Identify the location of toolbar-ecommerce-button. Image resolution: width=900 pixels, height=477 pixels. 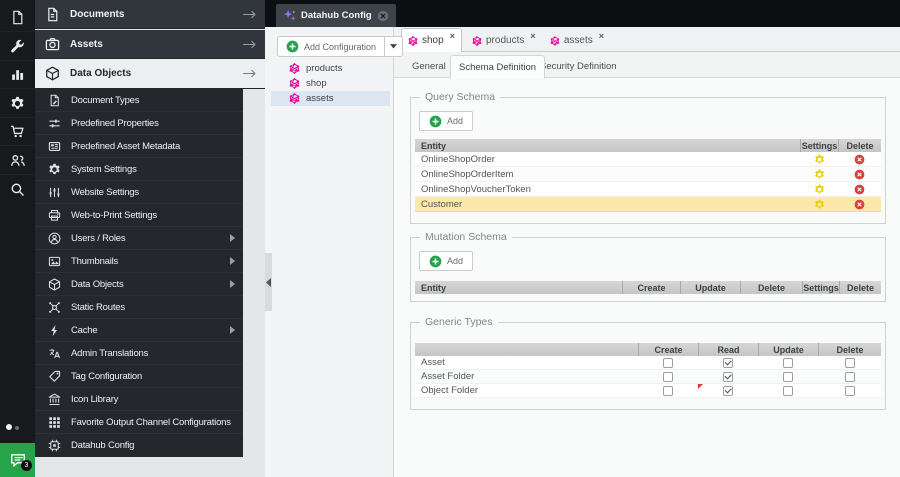
(17, 132).